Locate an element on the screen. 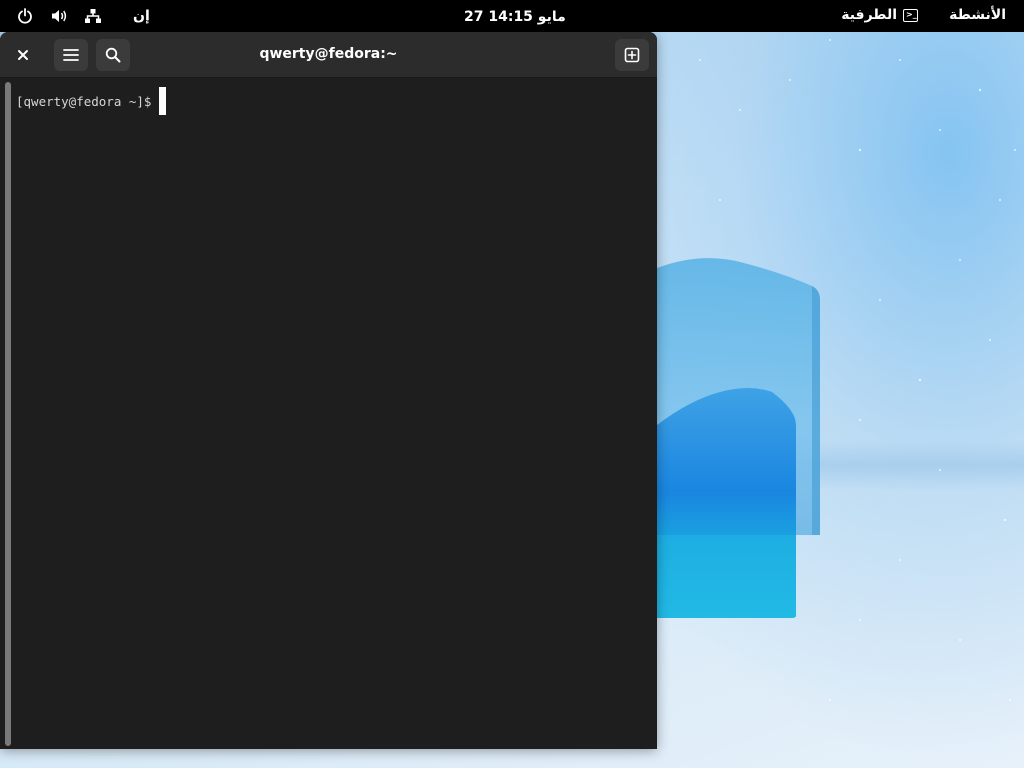  top-bar: الأنشطة الطرفية >_ 27 مايو 14:15 إن is located at coordinates (512, 16).